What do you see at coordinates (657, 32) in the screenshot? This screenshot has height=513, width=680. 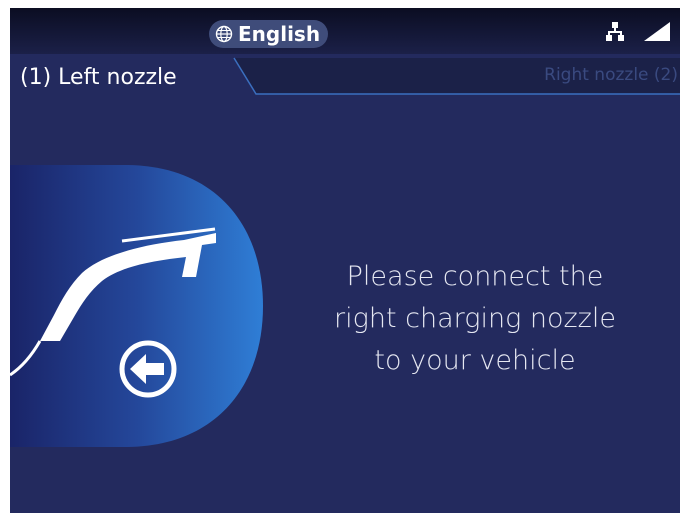 I see `signal-icon` at bounding box center [657, 32].